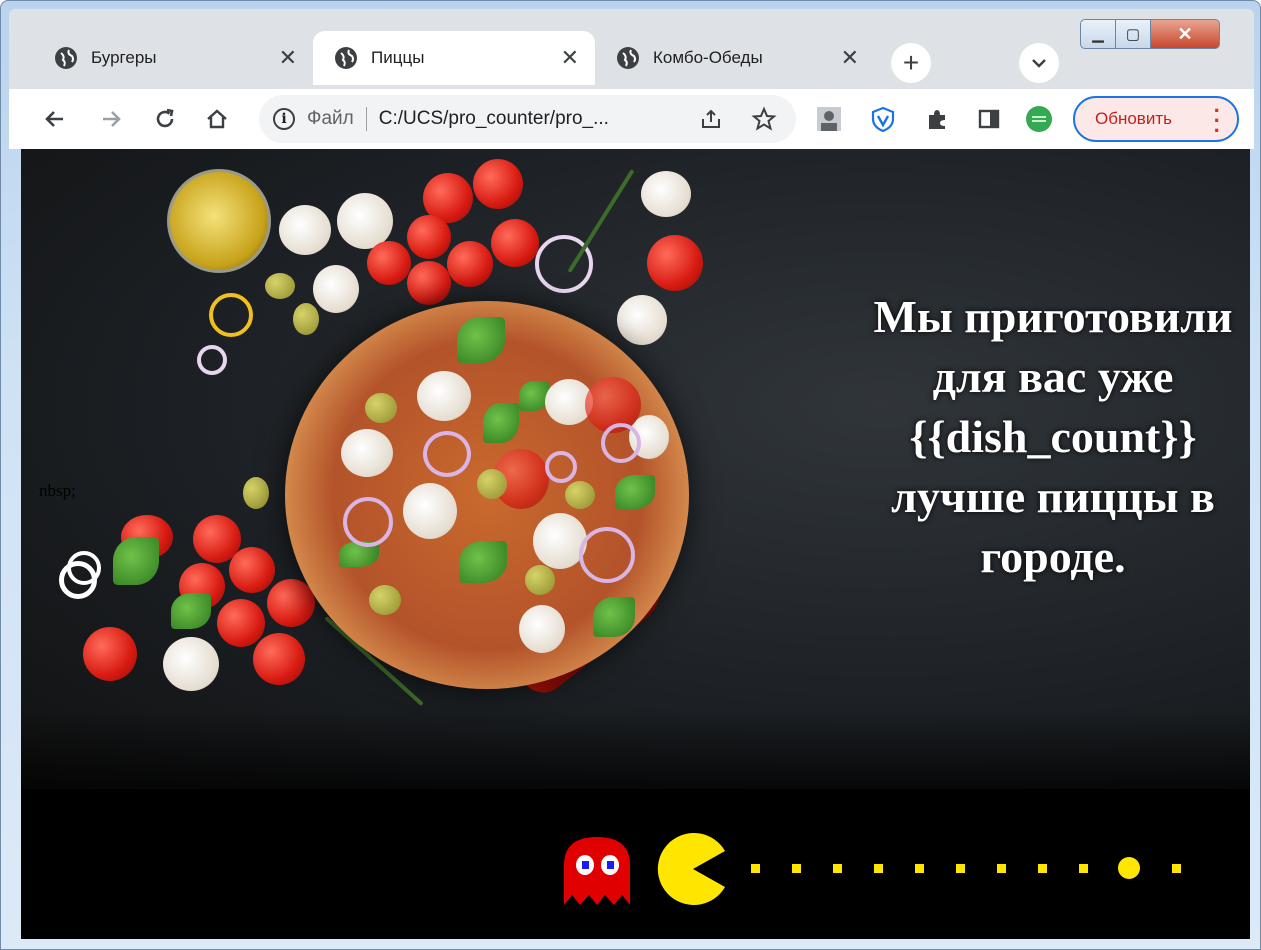  What do you see at coordinates (1133, 118) in the screenshot?
I see `update-label: Обновить` at bounding box center [1133, 118].